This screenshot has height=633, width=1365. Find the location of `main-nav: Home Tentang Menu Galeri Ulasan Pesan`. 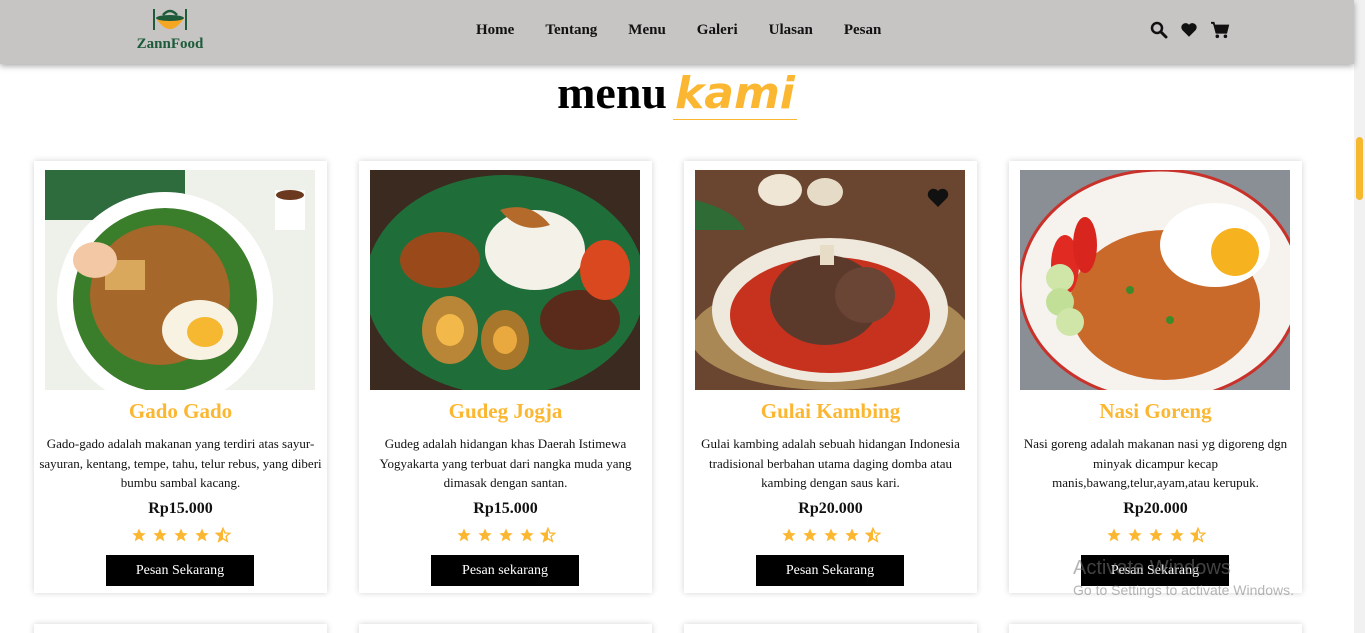

main-nav: Home Tentang Menu Galeri Ulasan Pesan is located at coordinates (694, 30).